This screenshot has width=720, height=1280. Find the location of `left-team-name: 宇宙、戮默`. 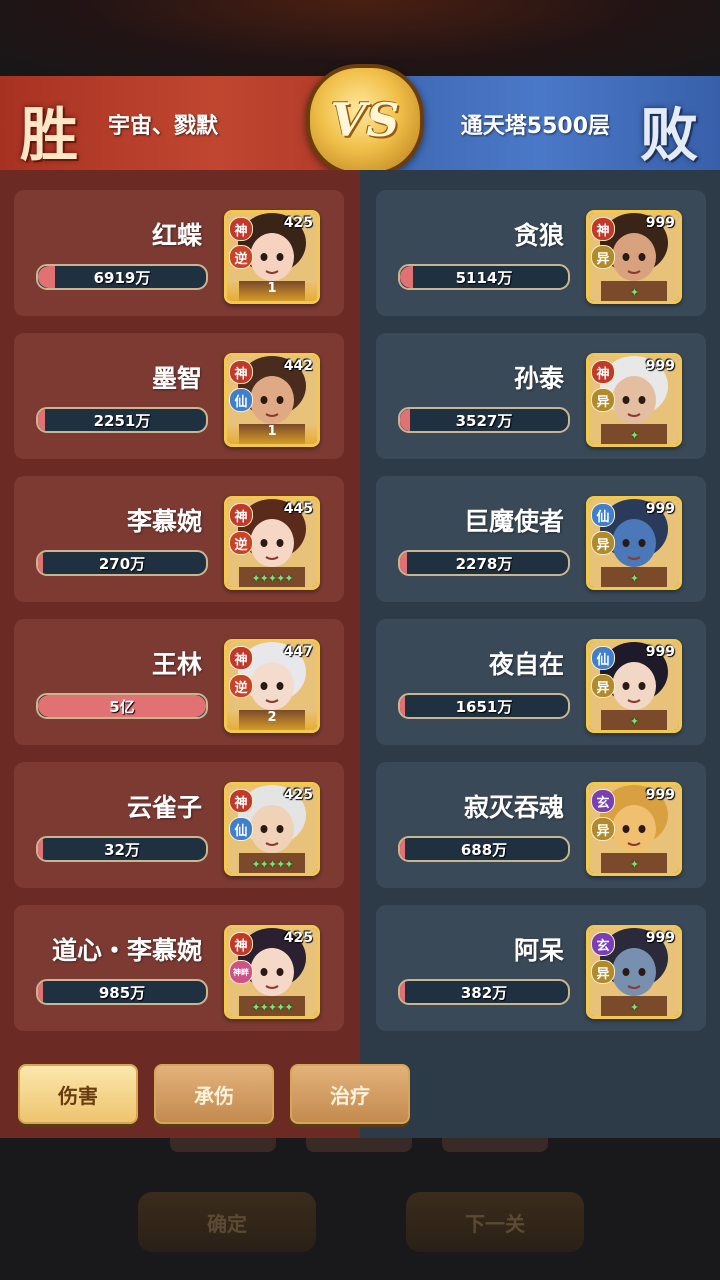

left-team-name: 宇宙、戮默 is located at coordinates (163, 126).